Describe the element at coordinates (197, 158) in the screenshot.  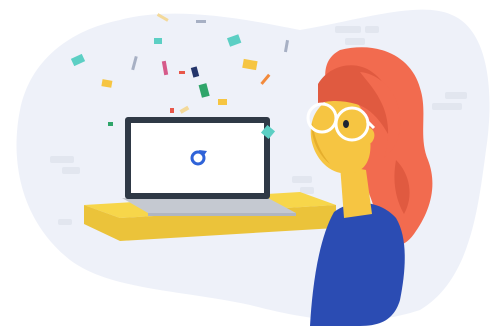
I see `laptop-screen` at that location.